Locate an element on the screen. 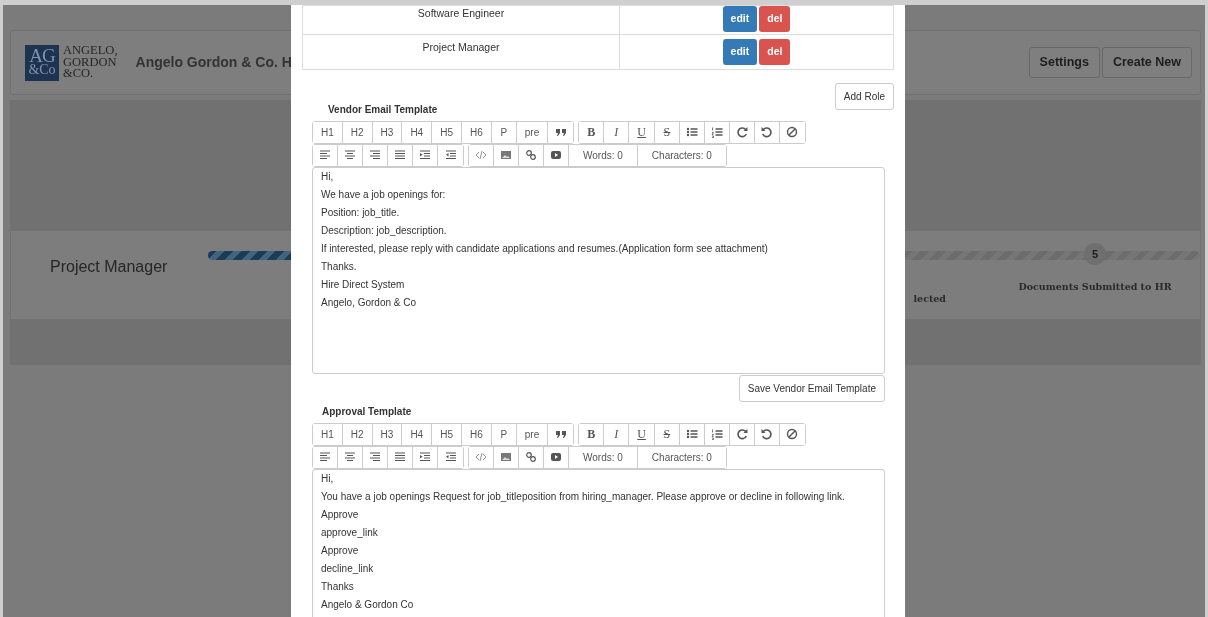 This screenshot has width=1208, height=617. create-new-button: Create New is located at coordinates (1146, 62).